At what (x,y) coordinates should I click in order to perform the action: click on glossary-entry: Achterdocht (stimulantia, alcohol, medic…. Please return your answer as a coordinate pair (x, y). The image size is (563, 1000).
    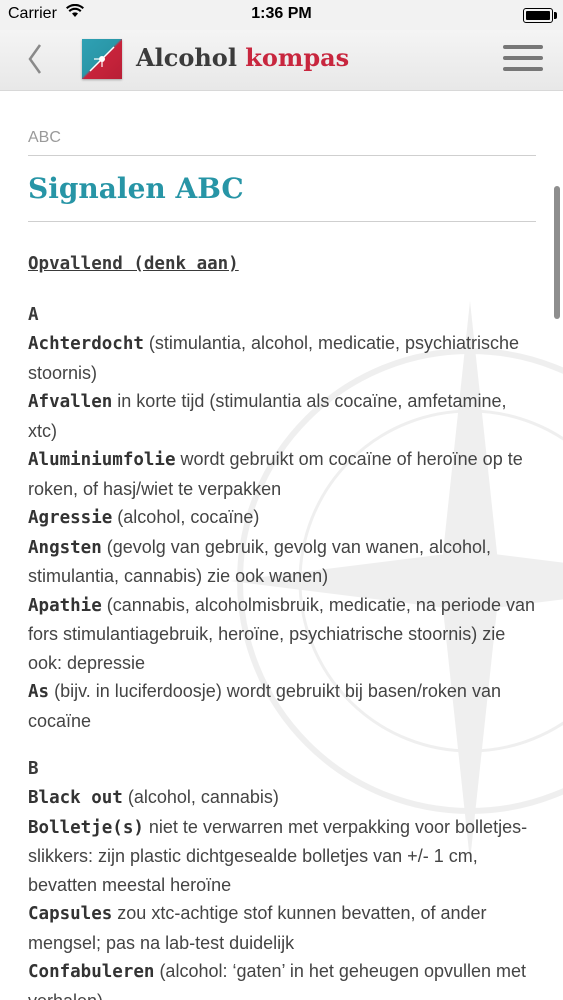
    Looking at the image, I should click on (281, 358).